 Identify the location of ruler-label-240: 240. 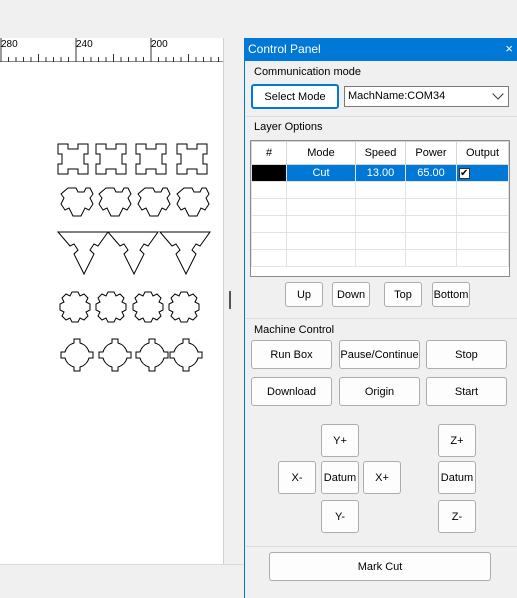
(84, 44).